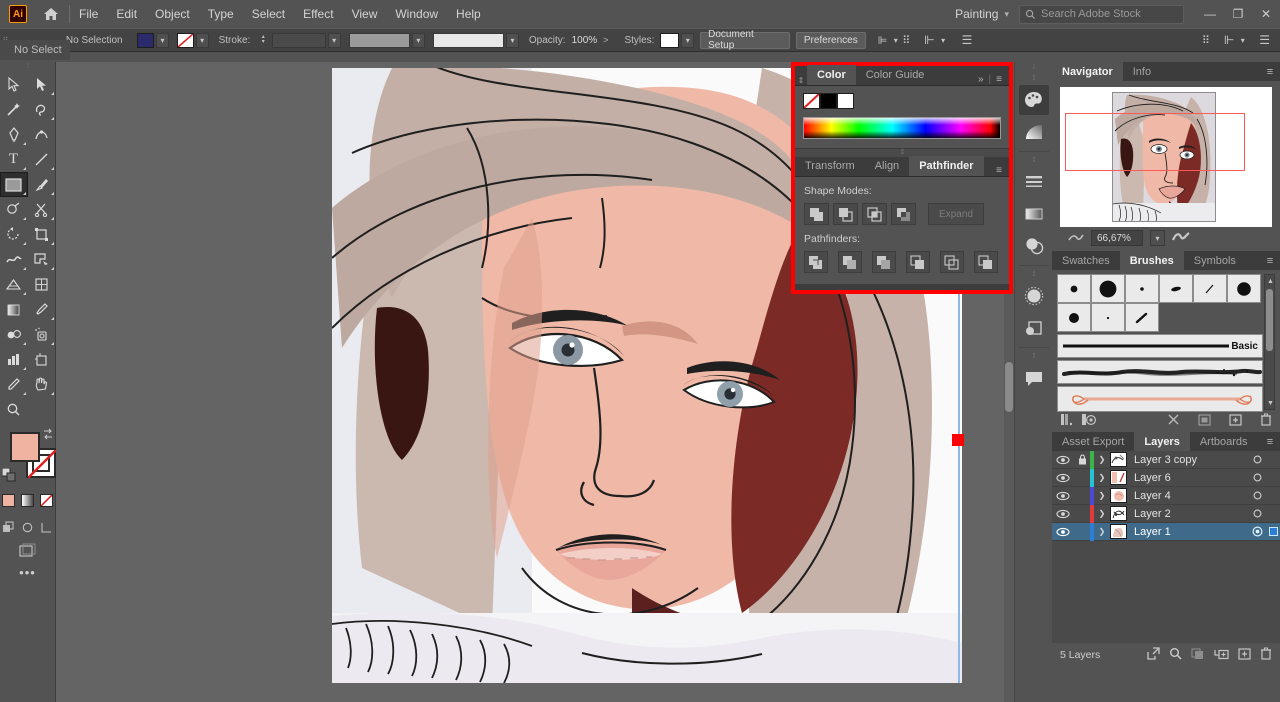 The width and height of the screenshot is (1280, 702). What do you see at coordinates (1221, 655) in the screenshot?
I see `create-new-sublayer-icon` at bounding box center [1221, 655].